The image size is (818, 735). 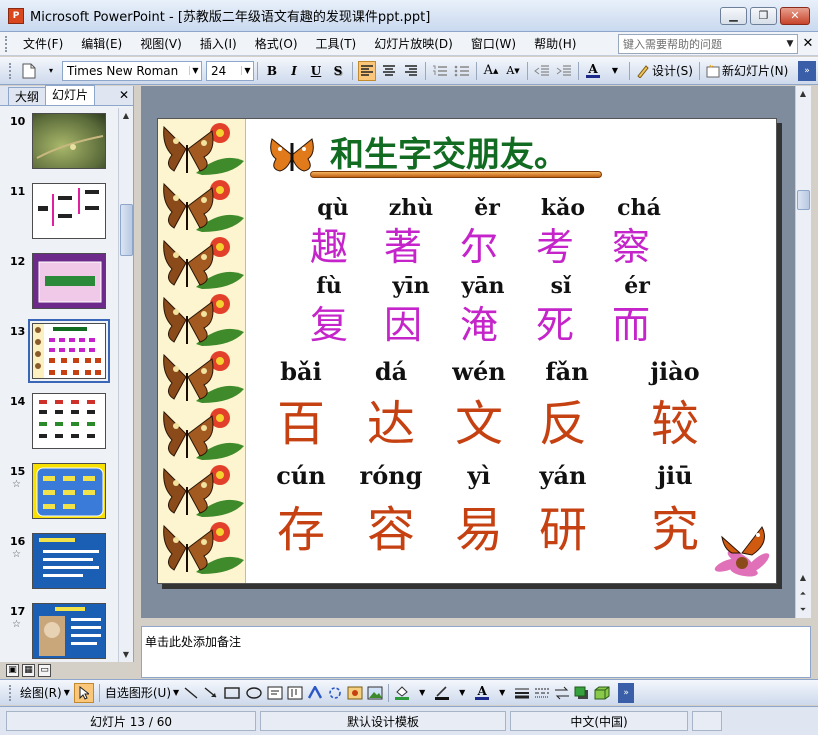 What do you see at coordinates (476, 652) in the screenshot?
I see `notes-pane: 单击此处添加备注` at bounding box center [476, 652].